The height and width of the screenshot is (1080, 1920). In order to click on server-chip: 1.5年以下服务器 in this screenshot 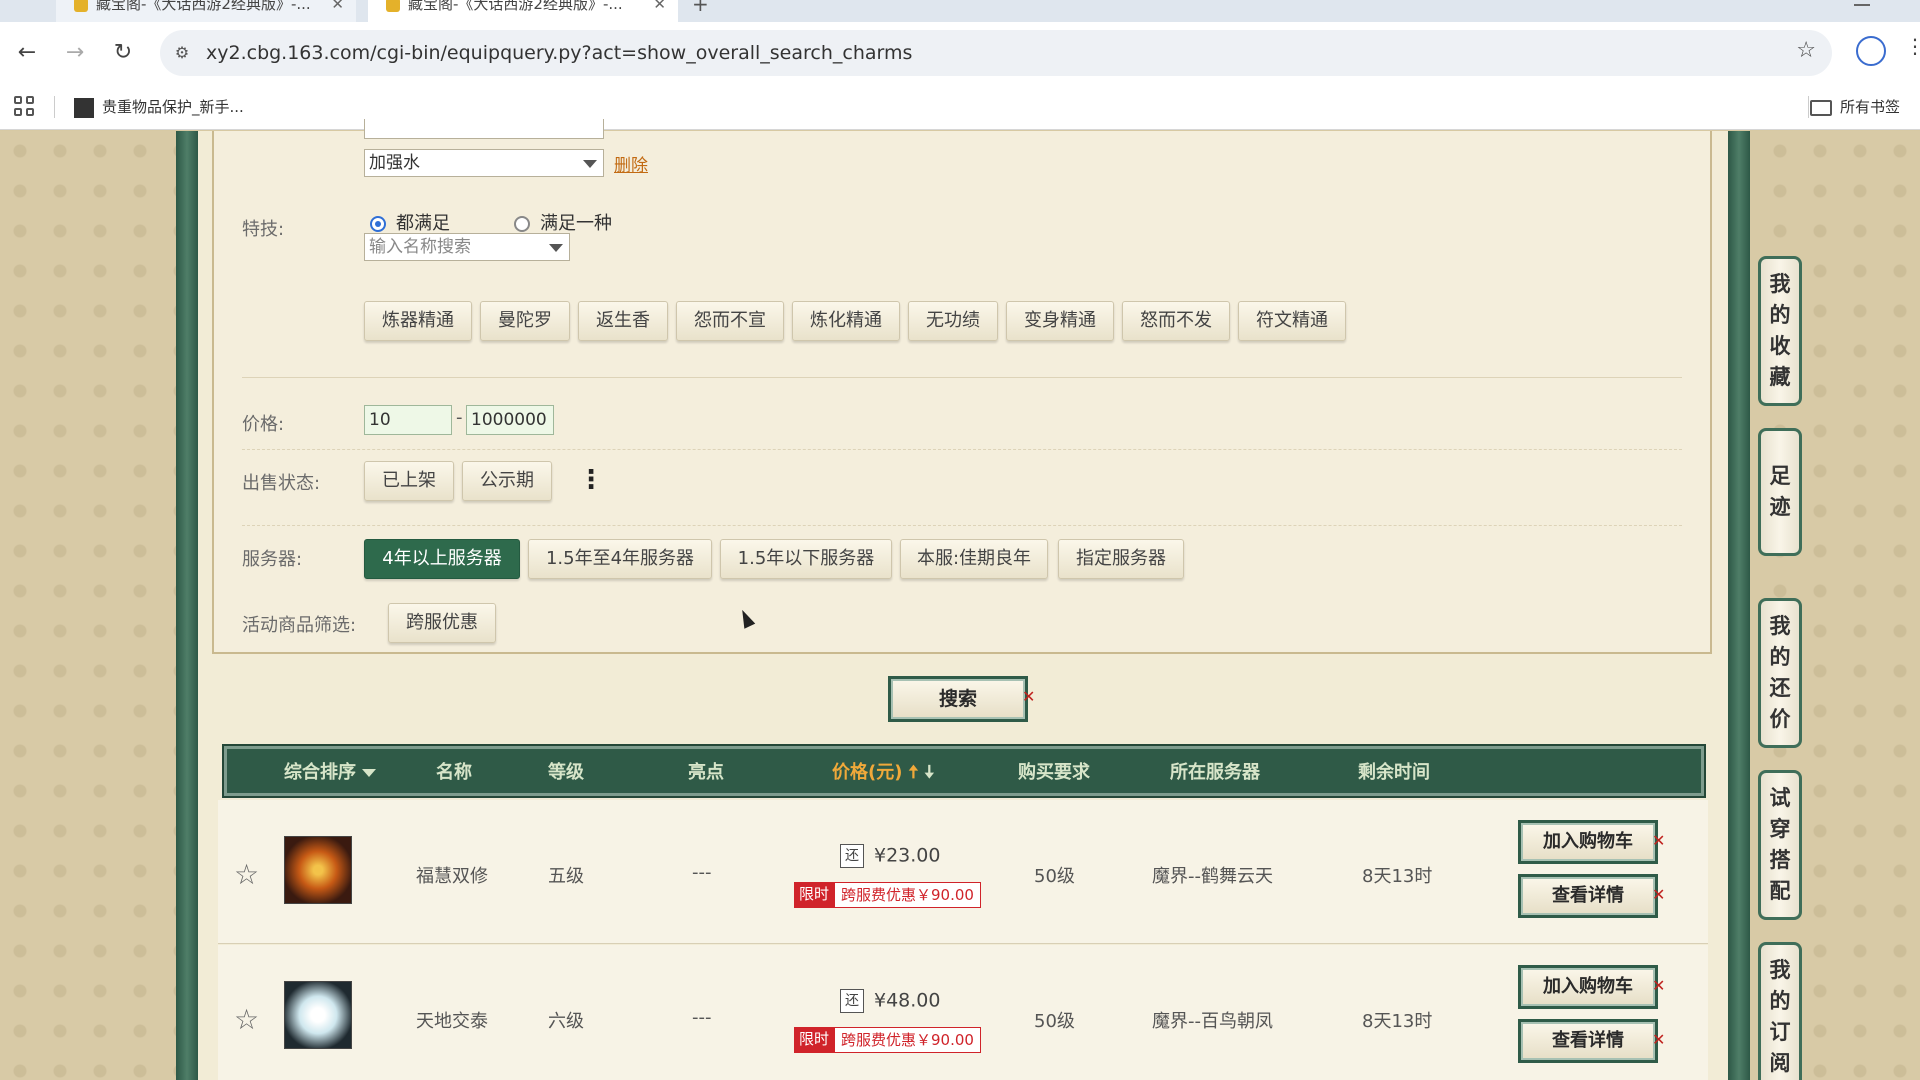, I will do `click(806, 559)`.